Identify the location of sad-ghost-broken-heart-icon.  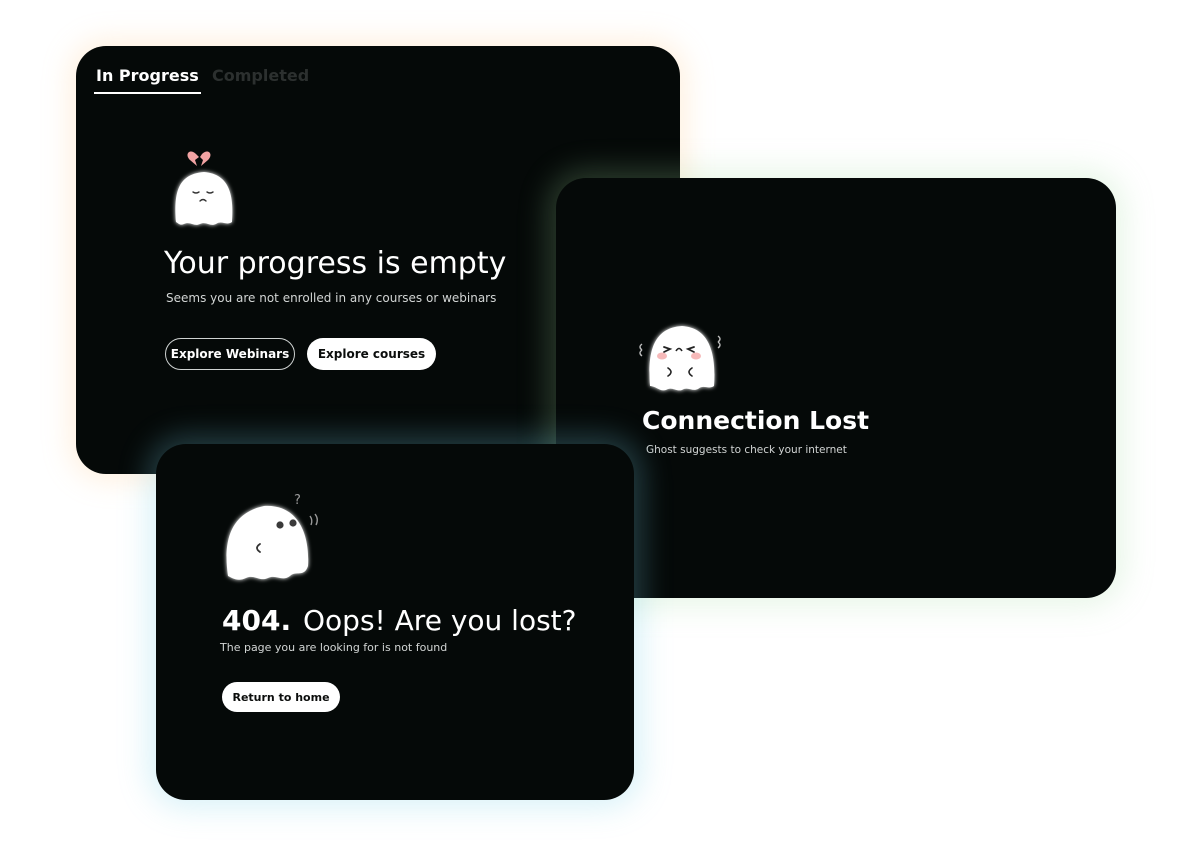
(206, 192).